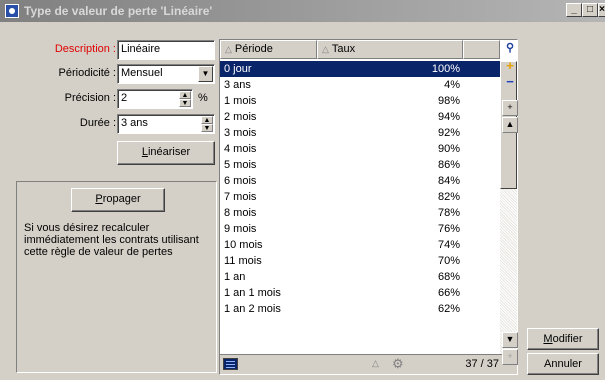 This screenshot has width=605, height=380. Describe the element at coordinates (360, 149) in the screenshot. I see `table-row: 4 mois 90%` at that location.